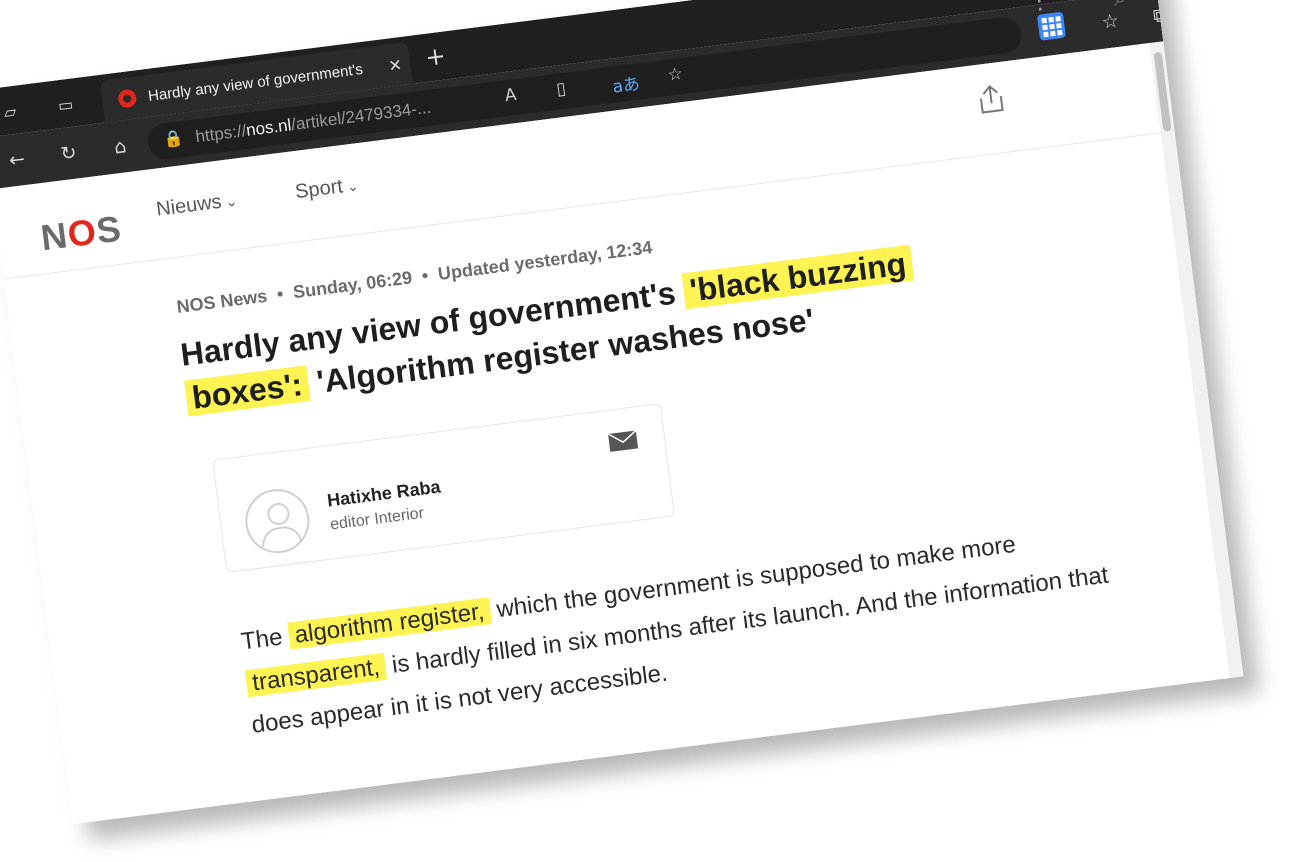 The width and height of the screenshot is (1299, 862). What do you see at coordinates (395, 64) in the screenshot?
I see `tab-close-icon: ✕` at bounding box center [395, 64].